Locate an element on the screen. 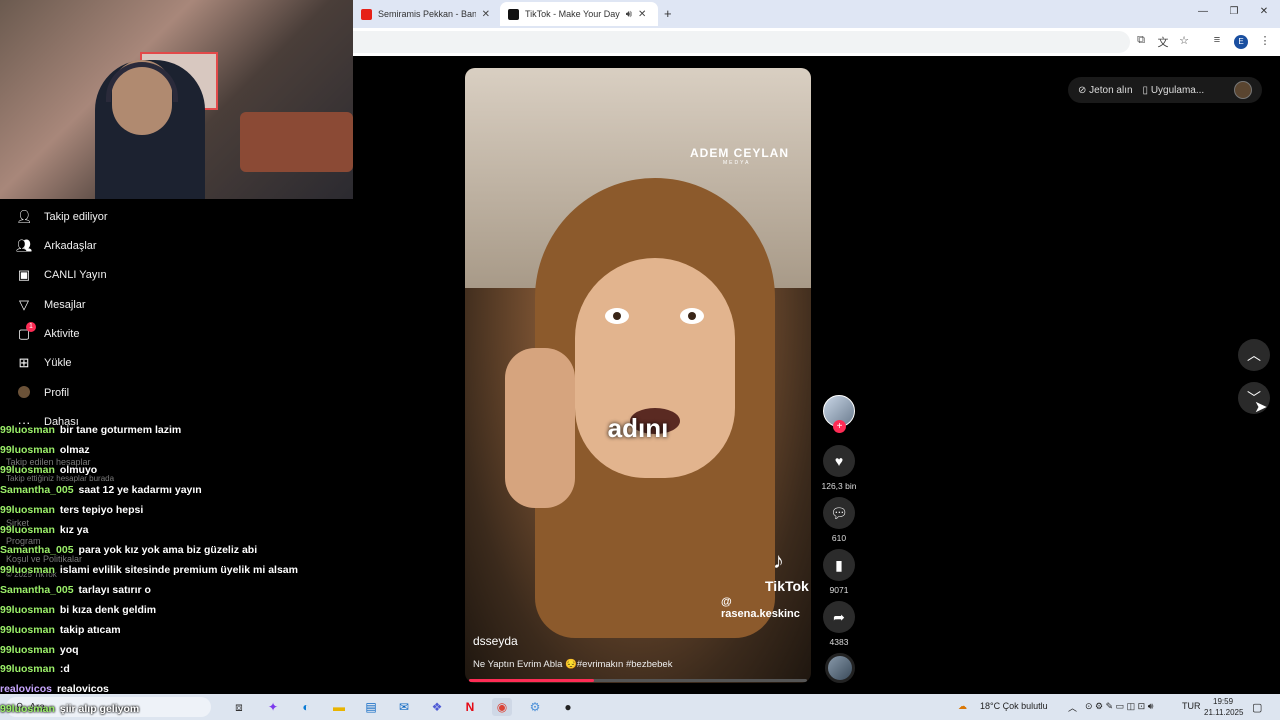 This screenshot has height=720, width=1280. chat-line: 99luosman bir tane goturmem lazim is located at coordinates (90, 430).